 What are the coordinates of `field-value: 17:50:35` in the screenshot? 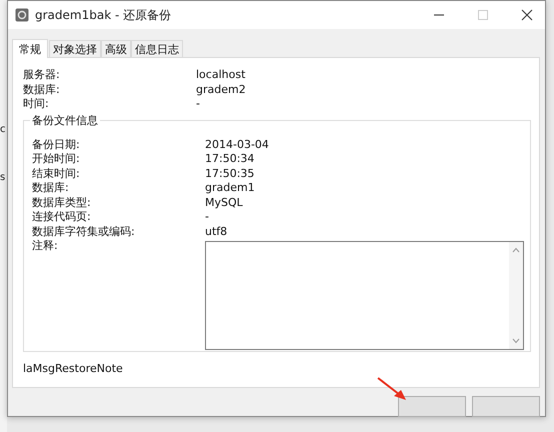 It's located at (230, 173).